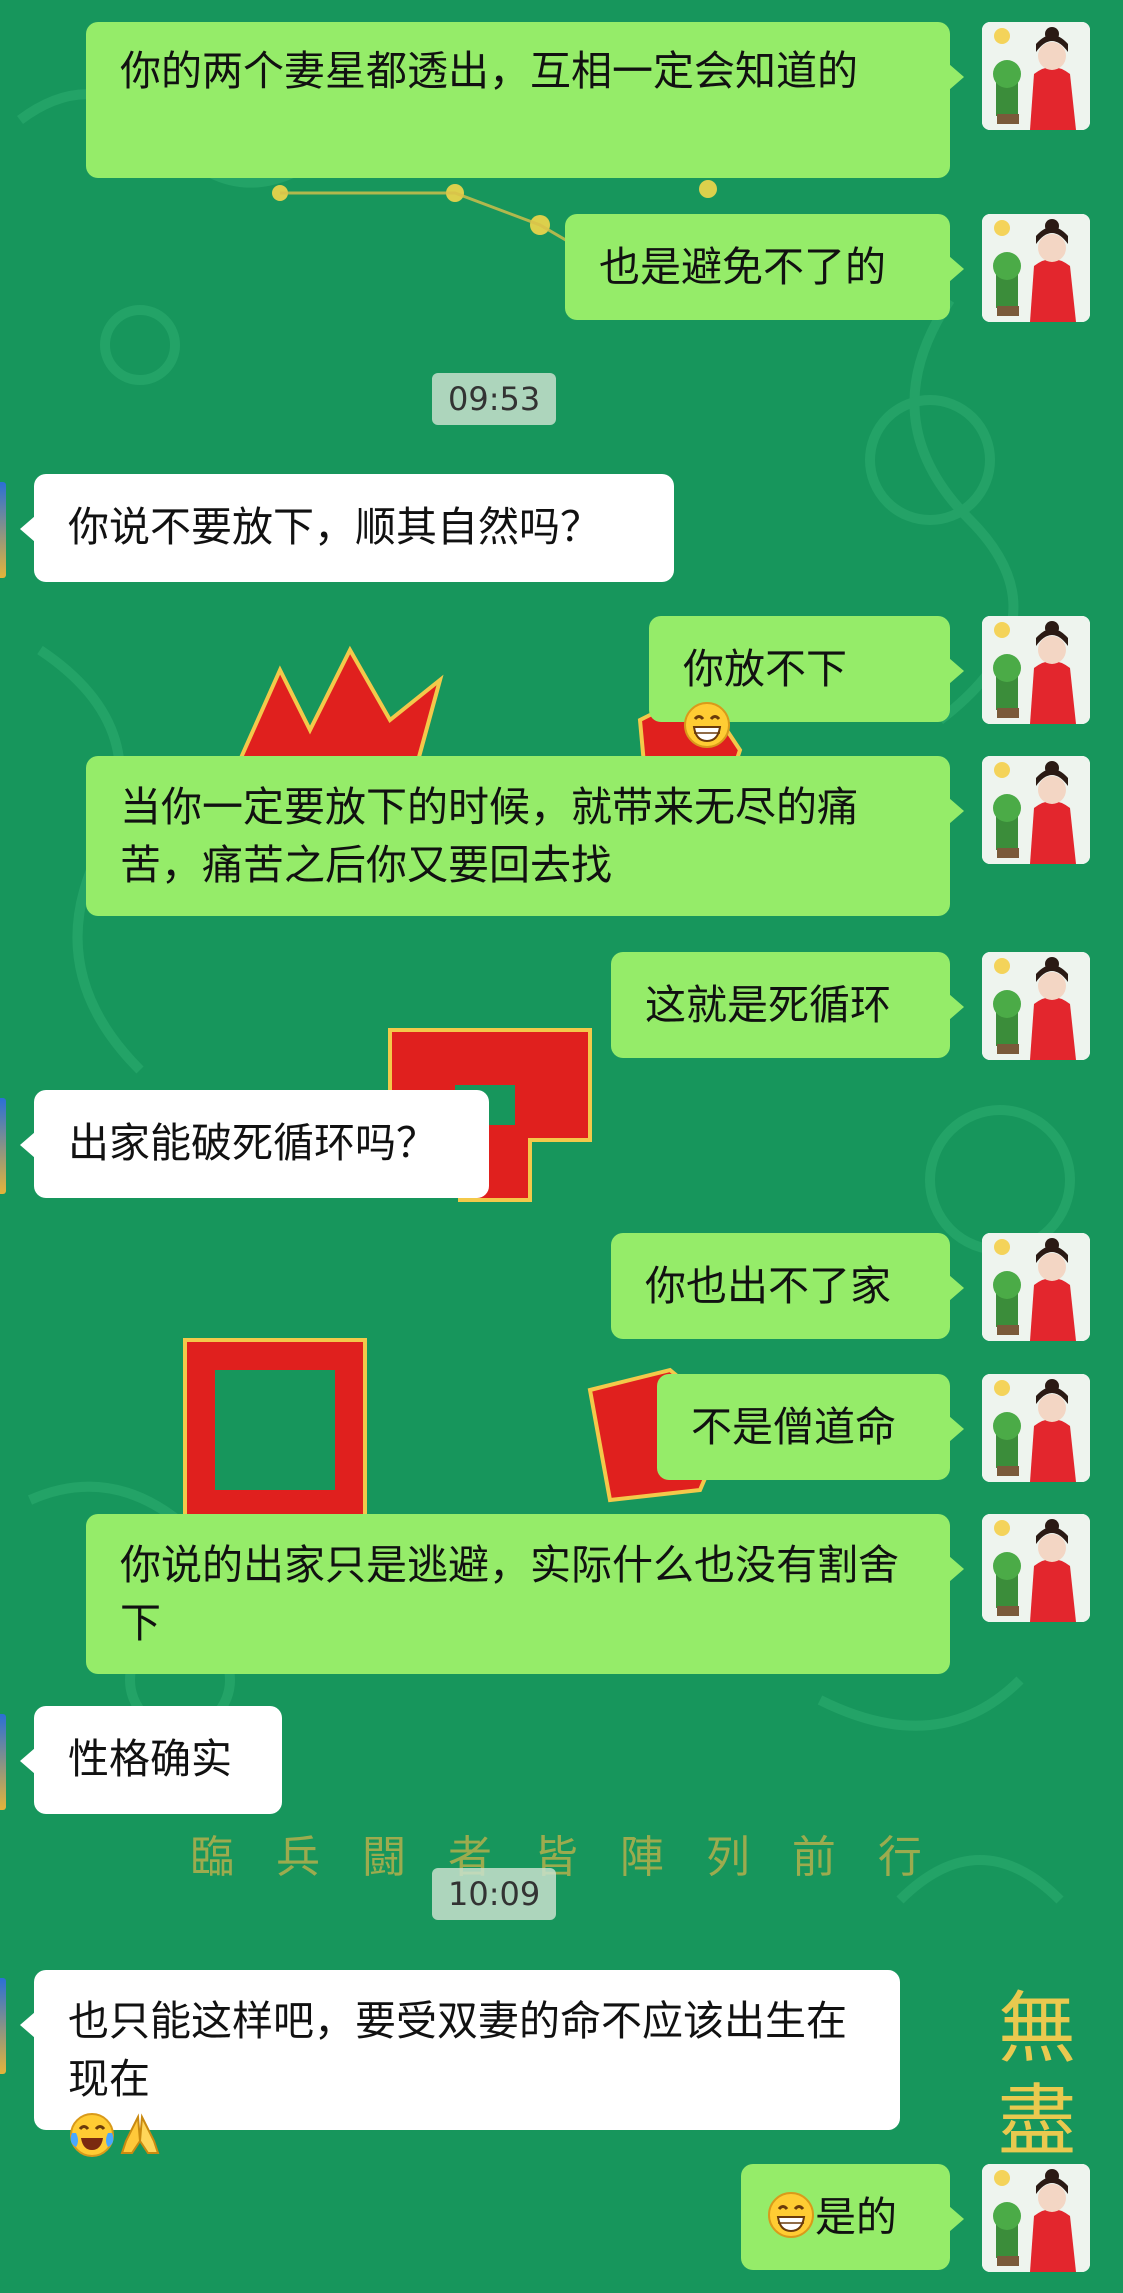 The height and width of the screenshot is (2293, 1123). Describe the element at coordinates (856, 2217) in the screenshot. I see `message-text: 是的` at that location.